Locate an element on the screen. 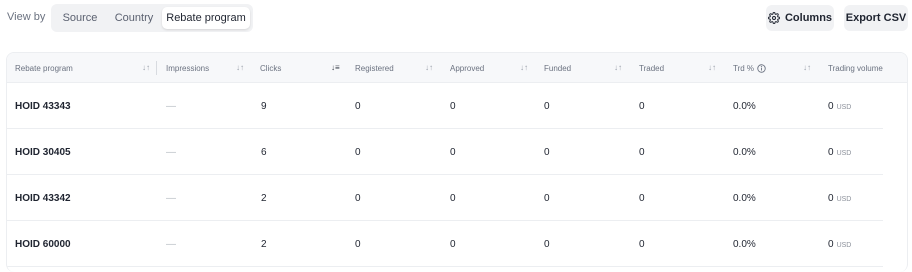 This screenshot has width=912, height=272. col-header-approved: Approved is located at coordinates (467, 68).